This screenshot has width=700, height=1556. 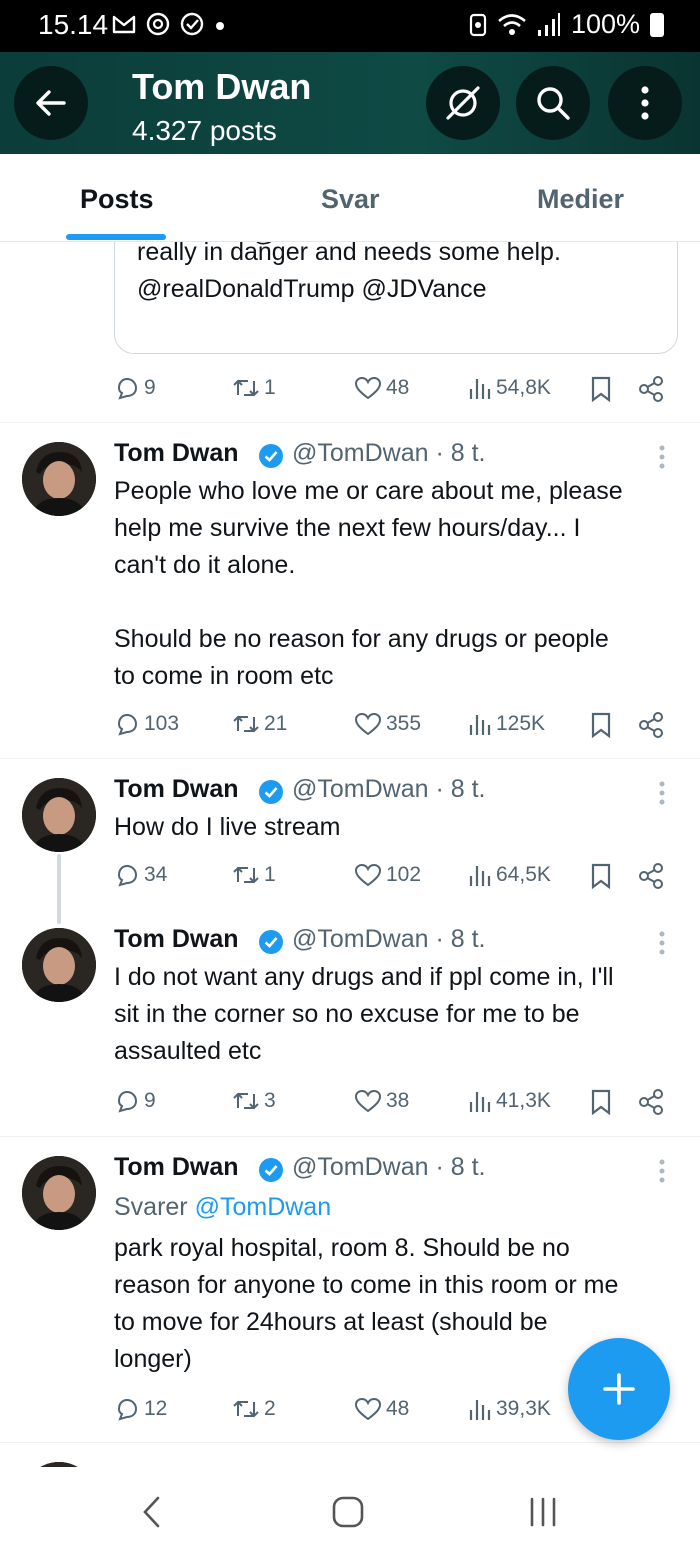 What do you see at coordinates (506, 724) in the screenshot?
I see `views-button: 125K` at bounding box center [506, 724].